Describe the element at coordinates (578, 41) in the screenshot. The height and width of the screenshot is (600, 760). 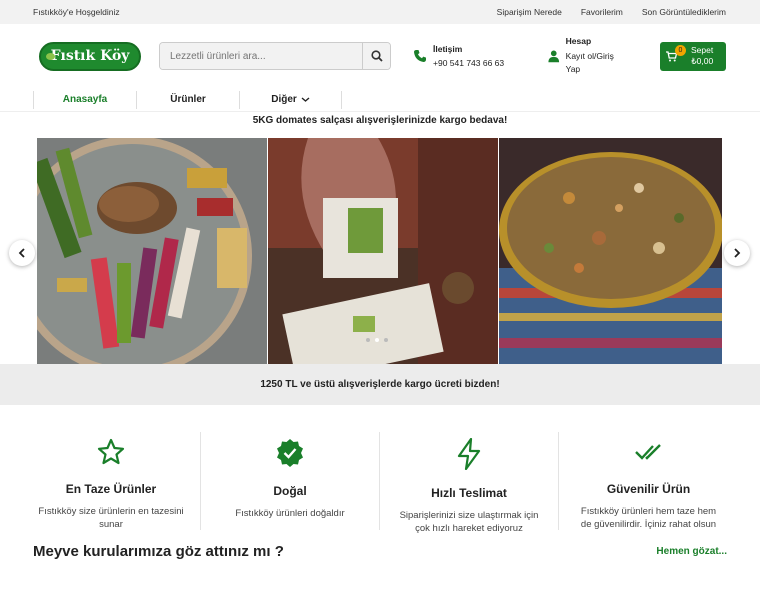
I see `account-title: Hesap` at that location.